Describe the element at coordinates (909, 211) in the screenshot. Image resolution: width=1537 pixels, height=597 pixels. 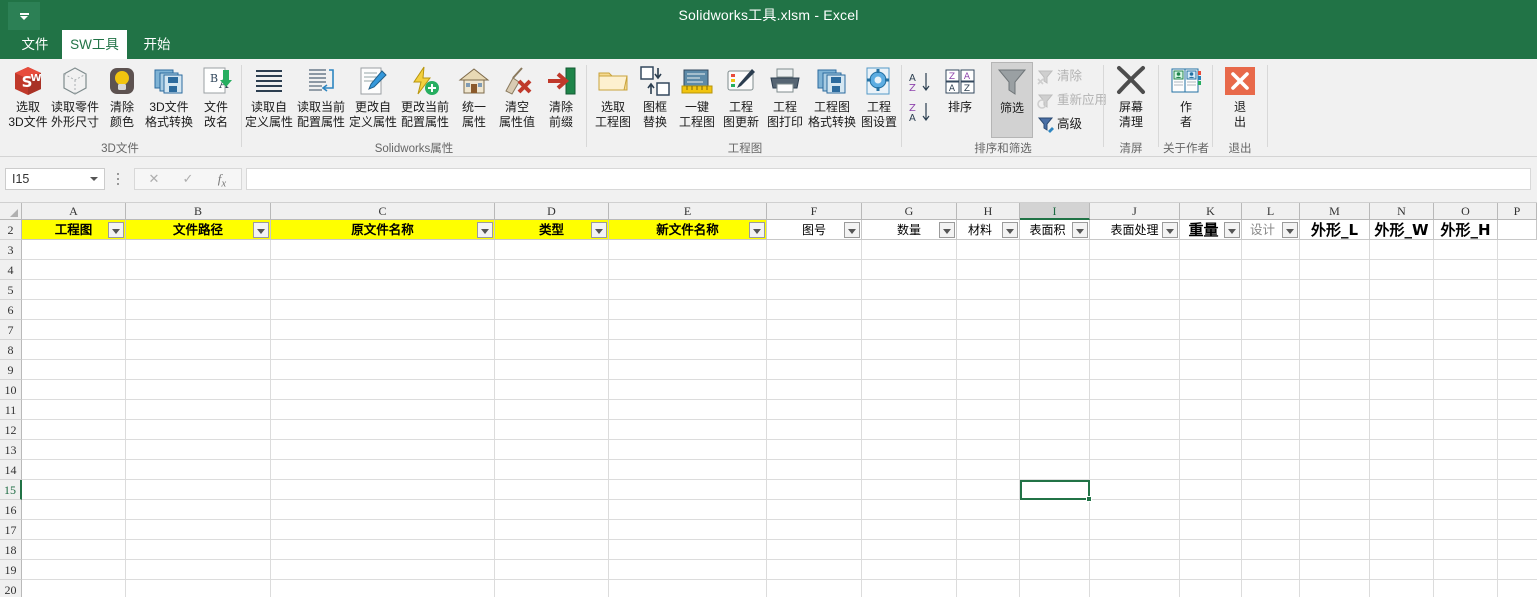
I see `column-header-G: G` at that location.